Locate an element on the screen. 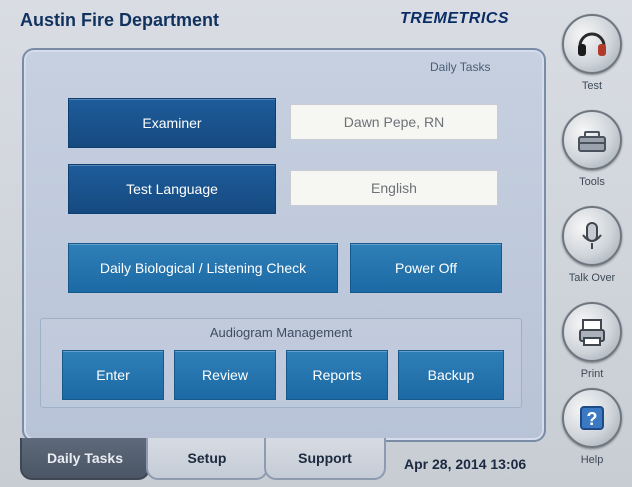 The image size is (632, 487). sidebar-item-talk-over: Talk Over is located at coordinates (592, 254).